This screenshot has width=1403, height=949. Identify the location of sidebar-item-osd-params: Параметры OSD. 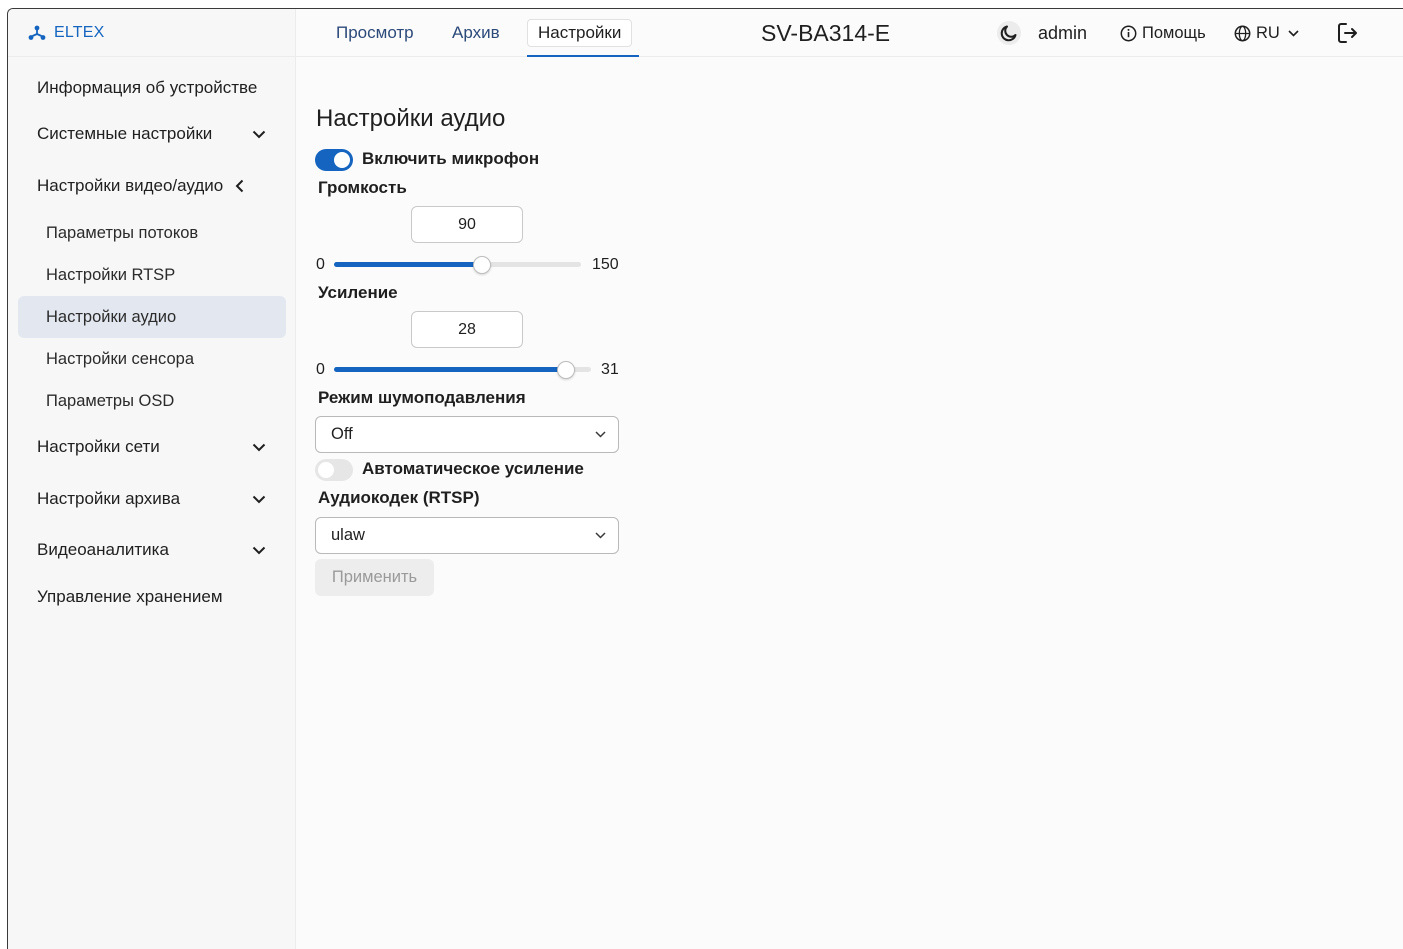
(152, 401).